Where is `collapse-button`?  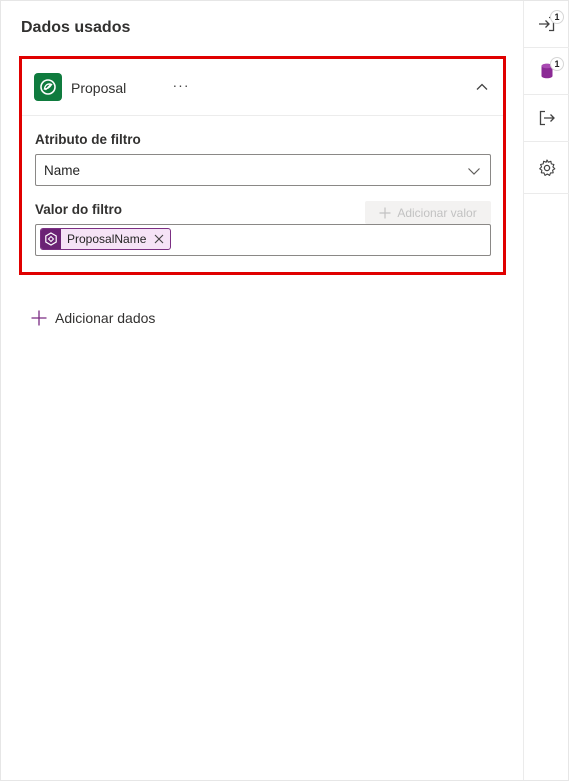 collapse-button is located at coordinates (482, 87).